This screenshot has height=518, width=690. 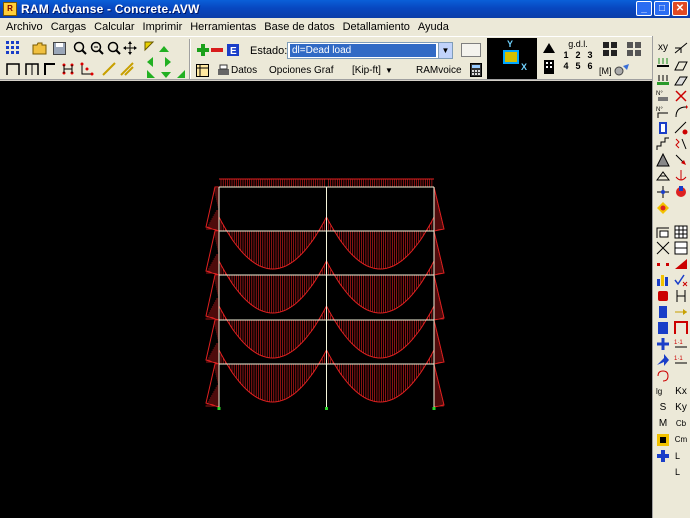 What do you see at coordinates (39, 48) in the screenshot?
I see `open-folder-icon` at bounding box center [39, 48].